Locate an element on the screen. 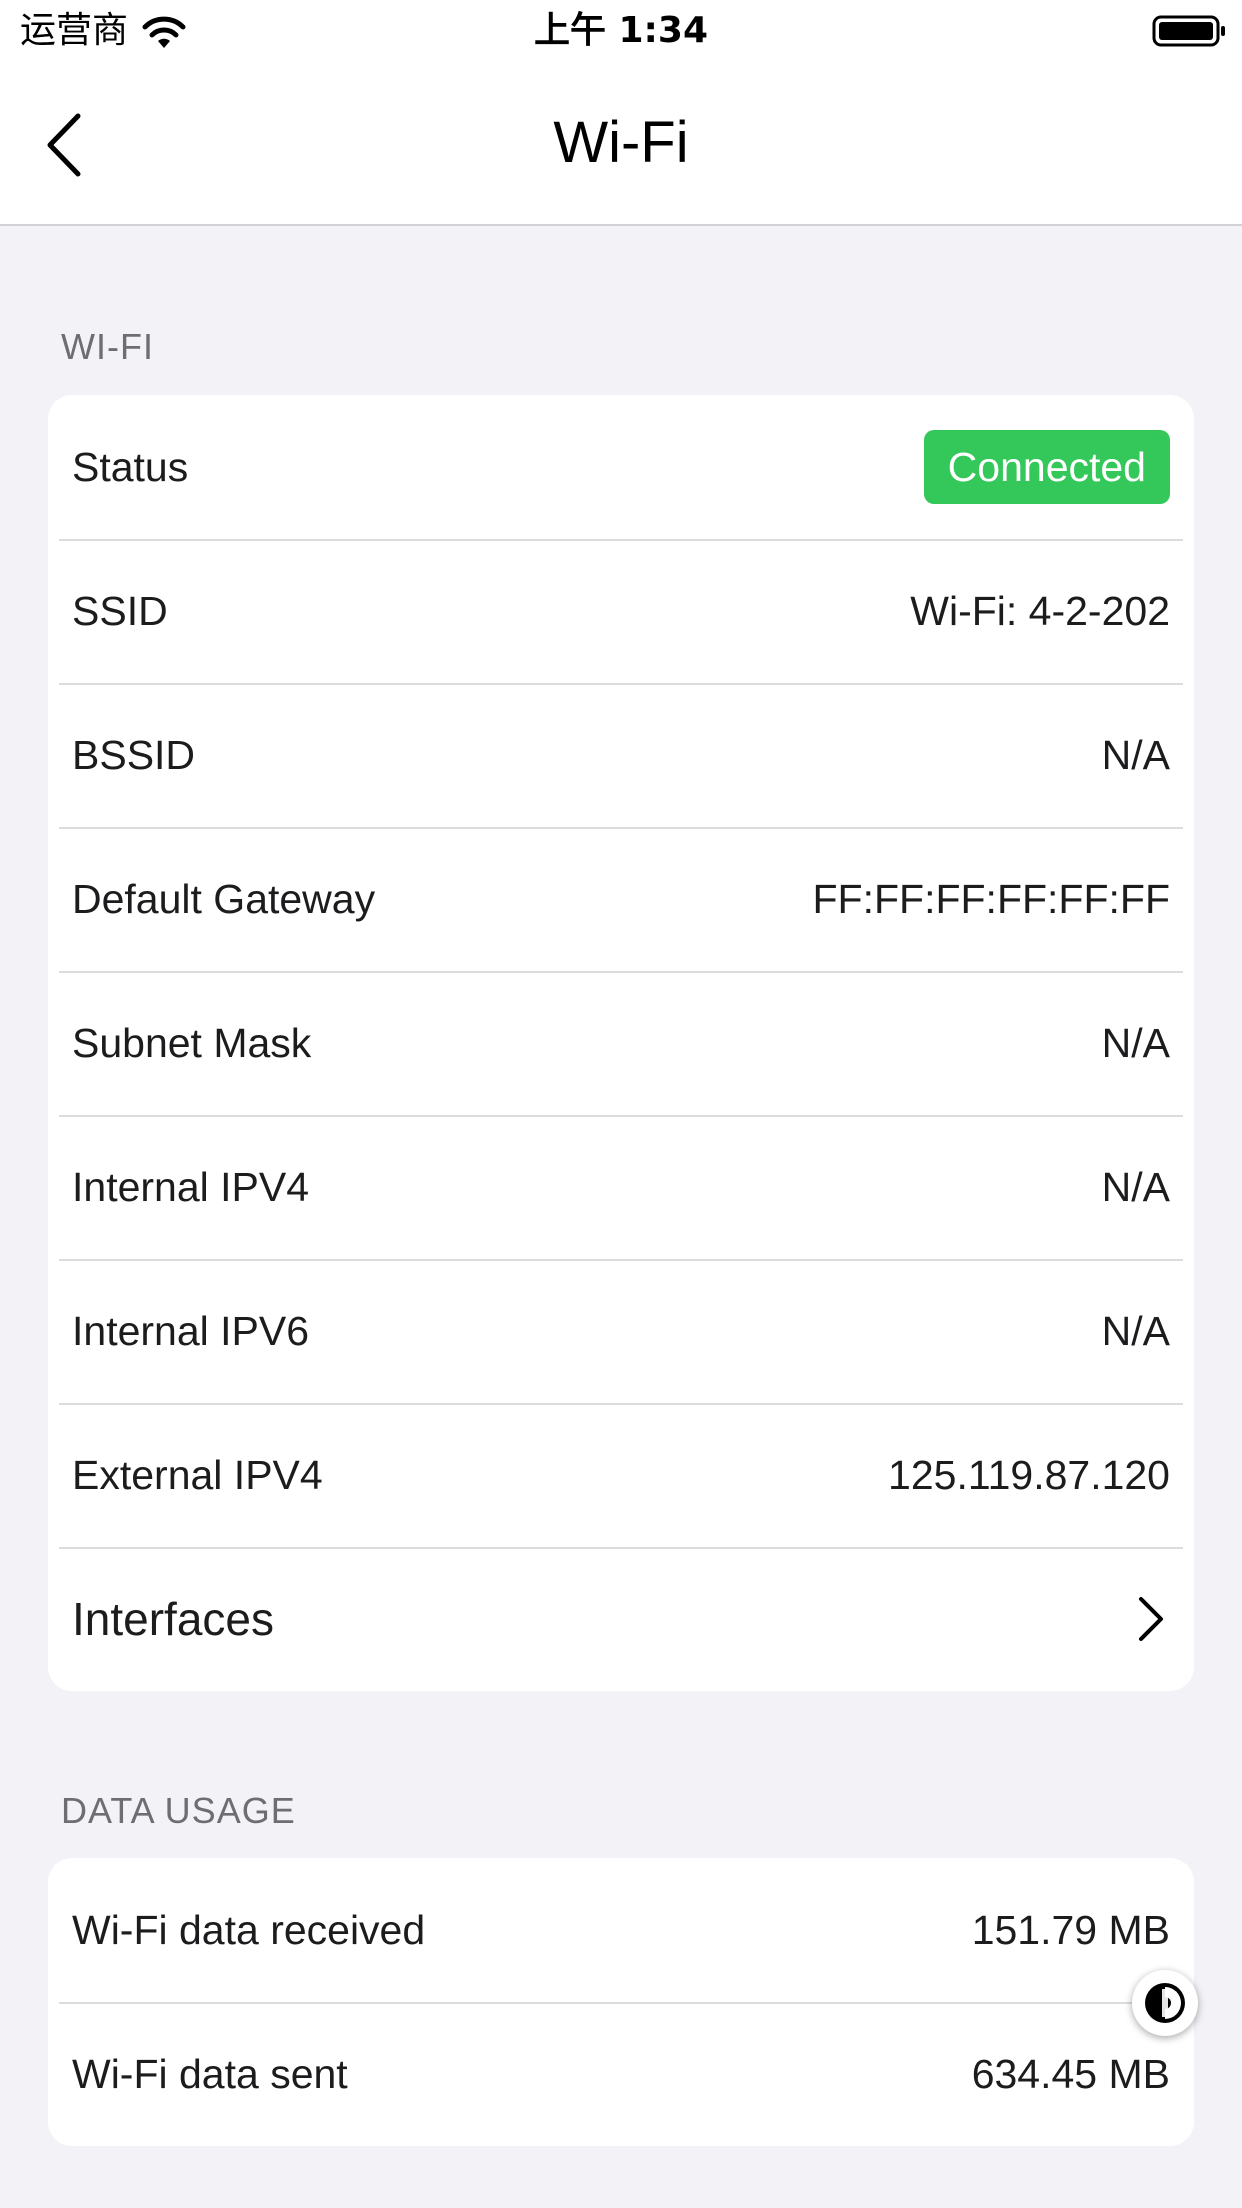  default-gateway-value: FF:FF:FF:FF:FF:FF is located at coordinates (991, 898).